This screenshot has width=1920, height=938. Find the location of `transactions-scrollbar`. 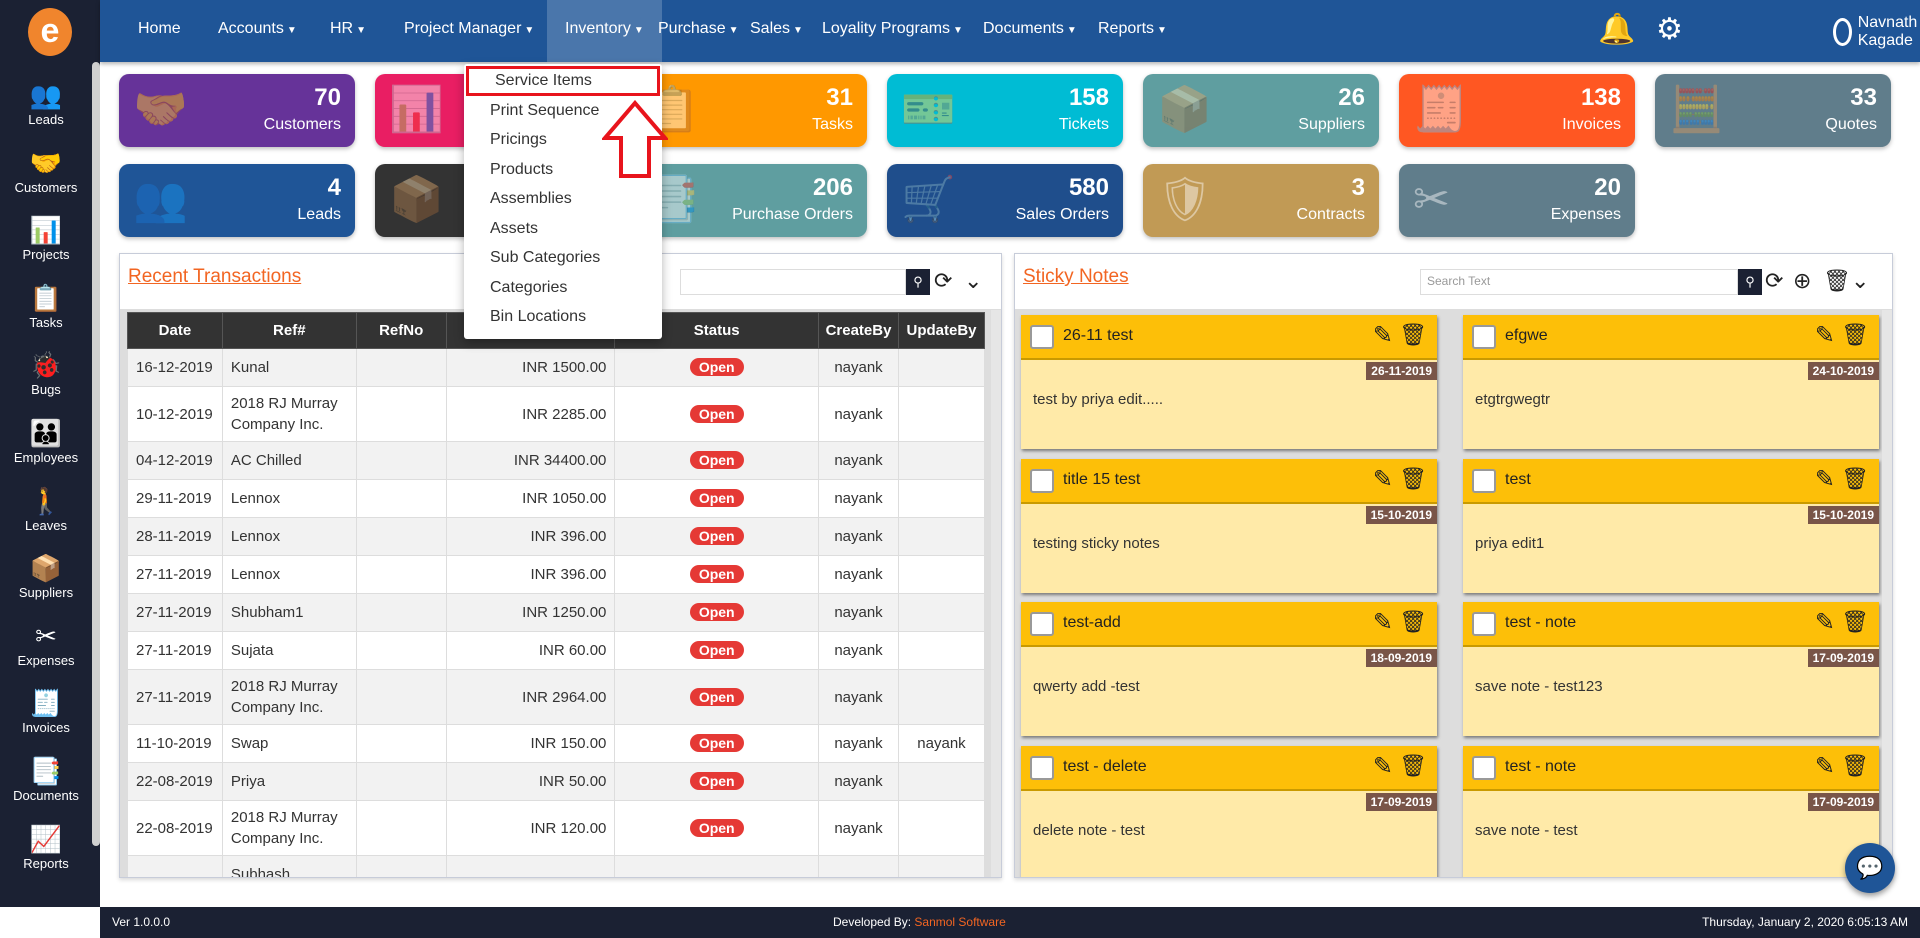

transactions-scrollbar is located at coordinates (996, 593).